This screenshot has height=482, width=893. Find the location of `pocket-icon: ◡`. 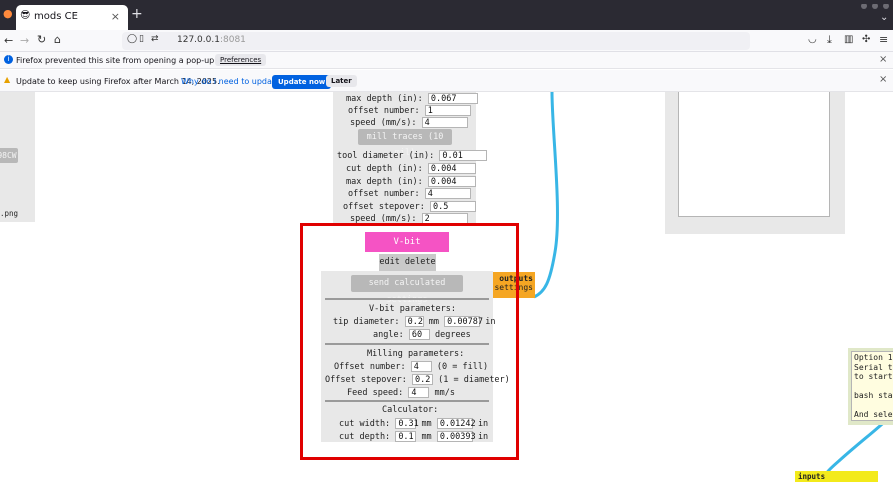

pocket-icon: ◡ is located at coordinates (812, 39).